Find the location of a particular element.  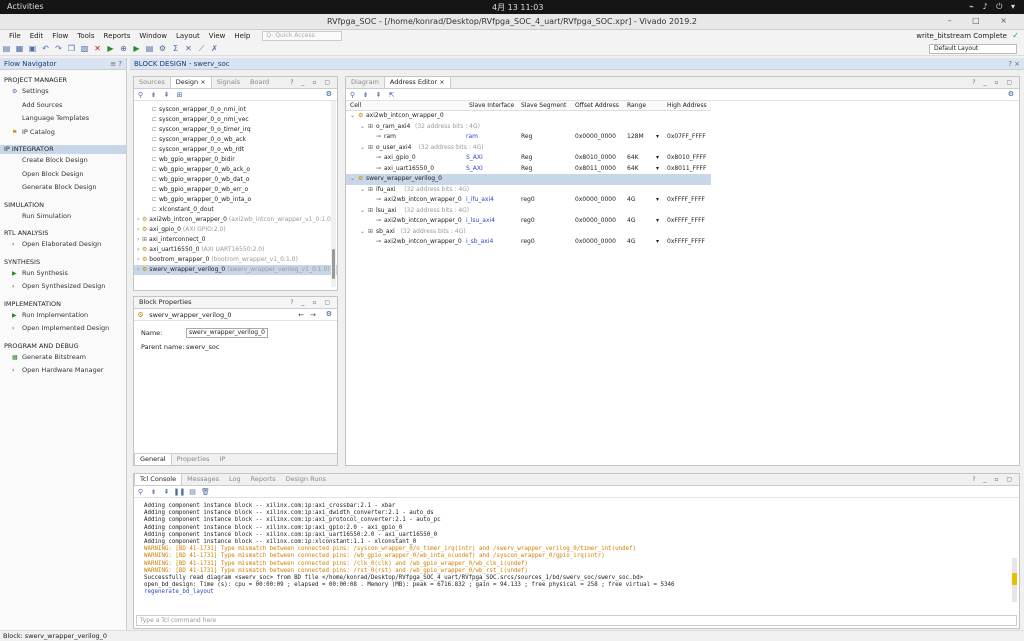

section-ip-integrator: IP INTEGRATOR is located at coordinates (63, 149).